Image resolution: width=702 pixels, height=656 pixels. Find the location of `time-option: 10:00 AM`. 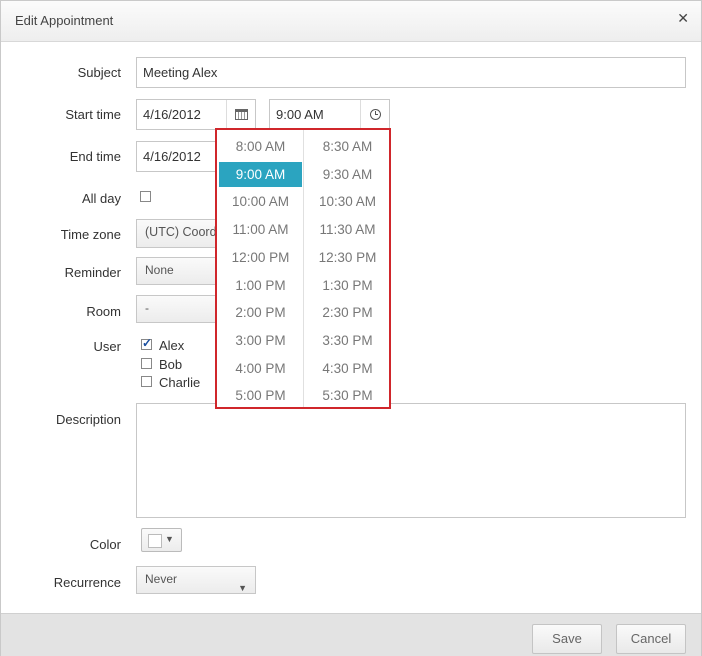

time-option: 10:00 AM is located at coordinates (260, 201).